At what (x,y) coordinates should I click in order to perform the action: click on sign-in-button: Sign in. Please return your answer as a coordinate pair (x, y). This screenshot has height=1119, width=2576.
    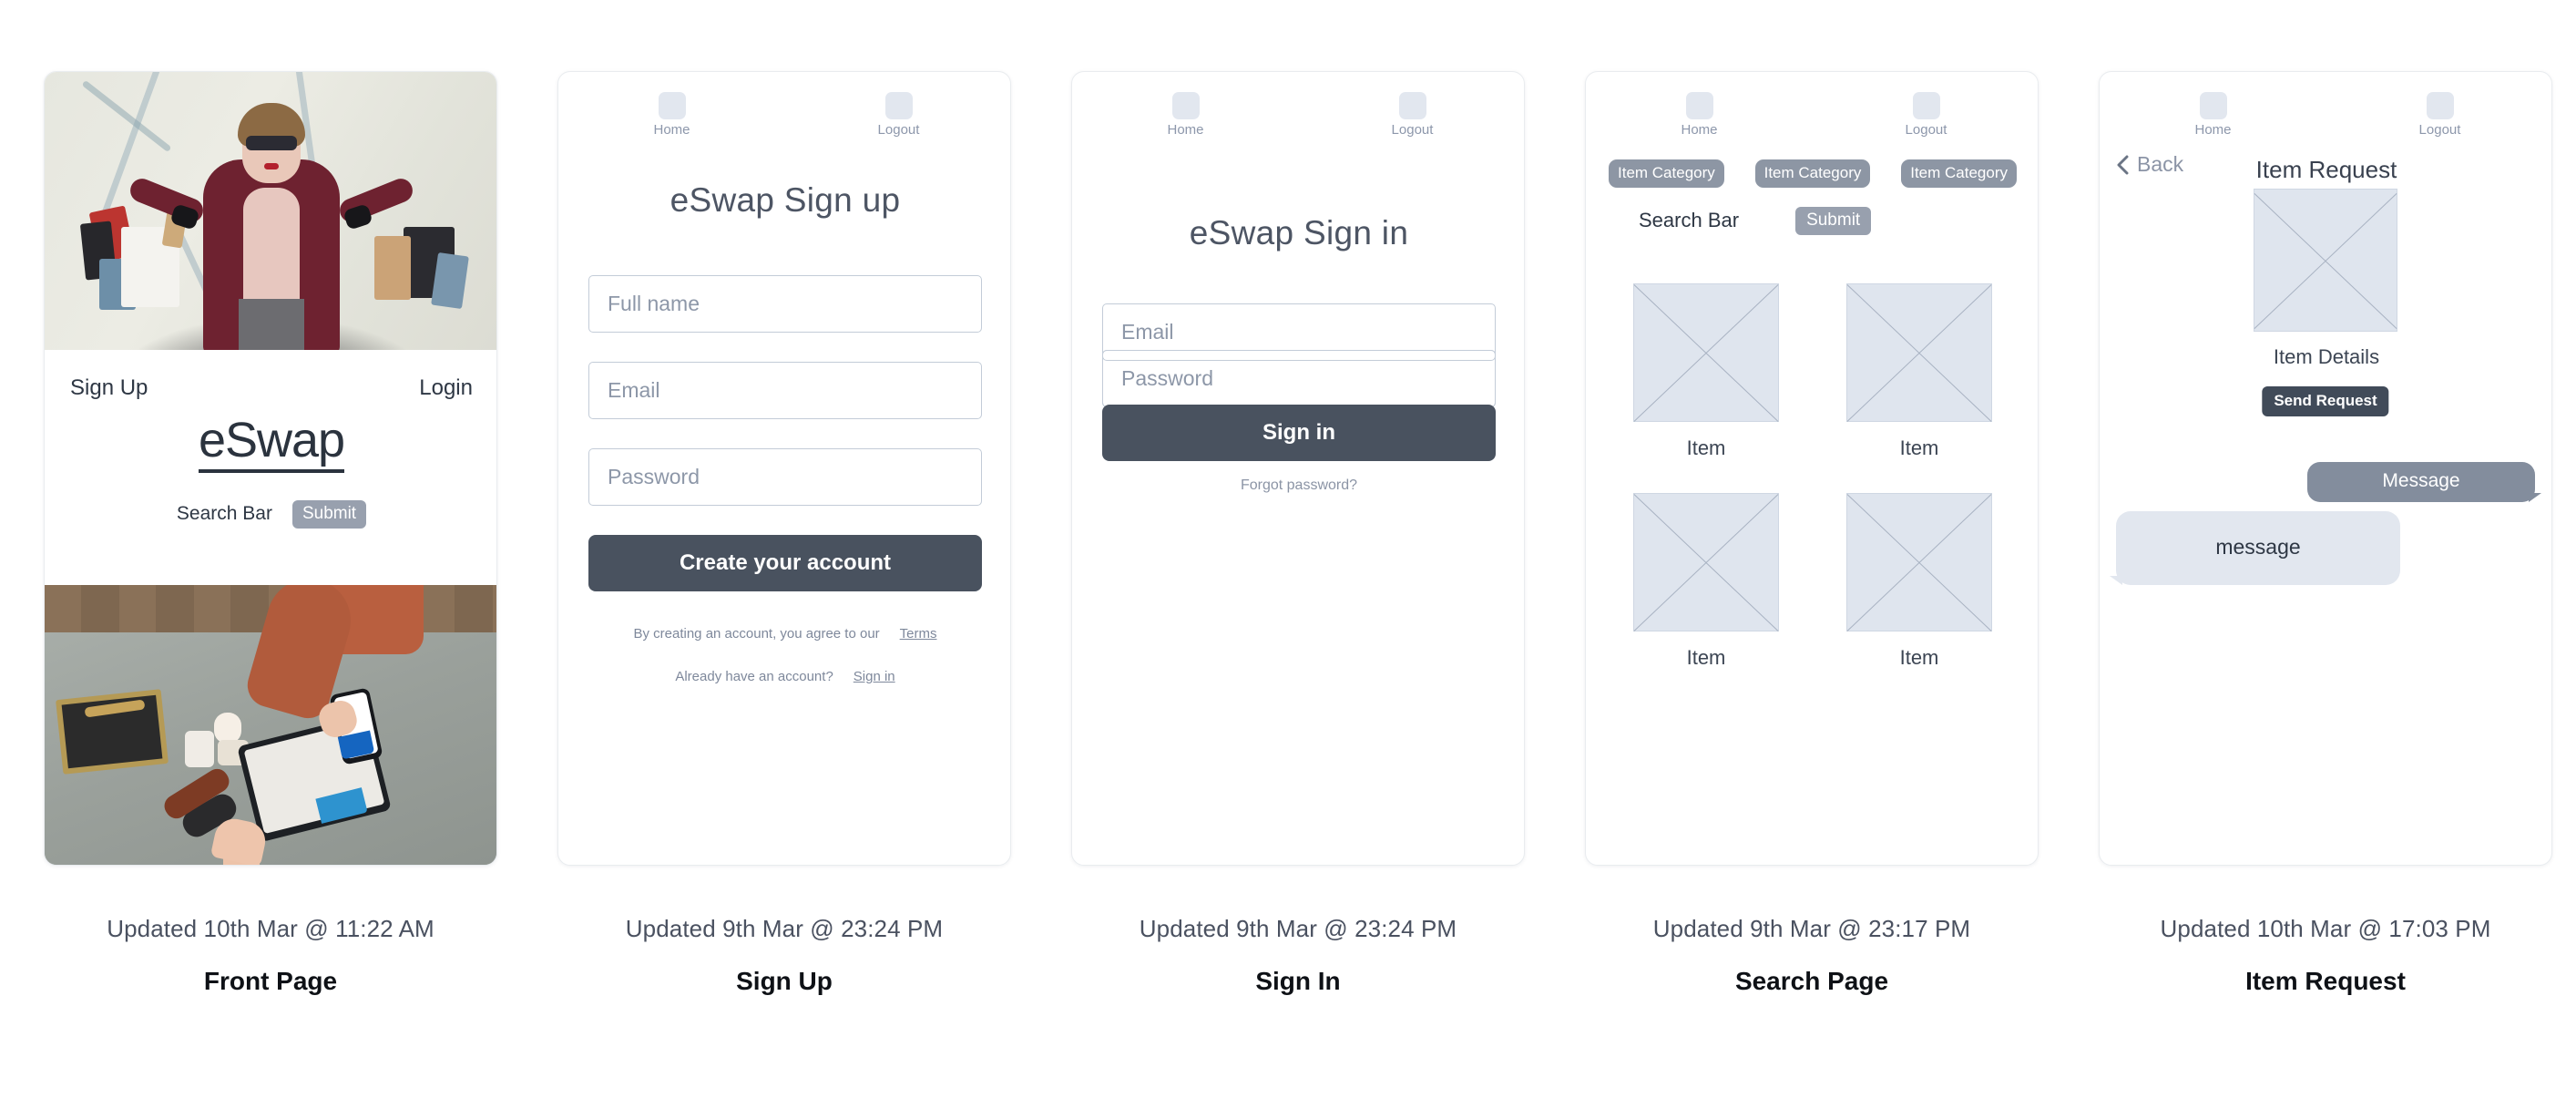
    Looking at the image, I should click on (1299, 433).